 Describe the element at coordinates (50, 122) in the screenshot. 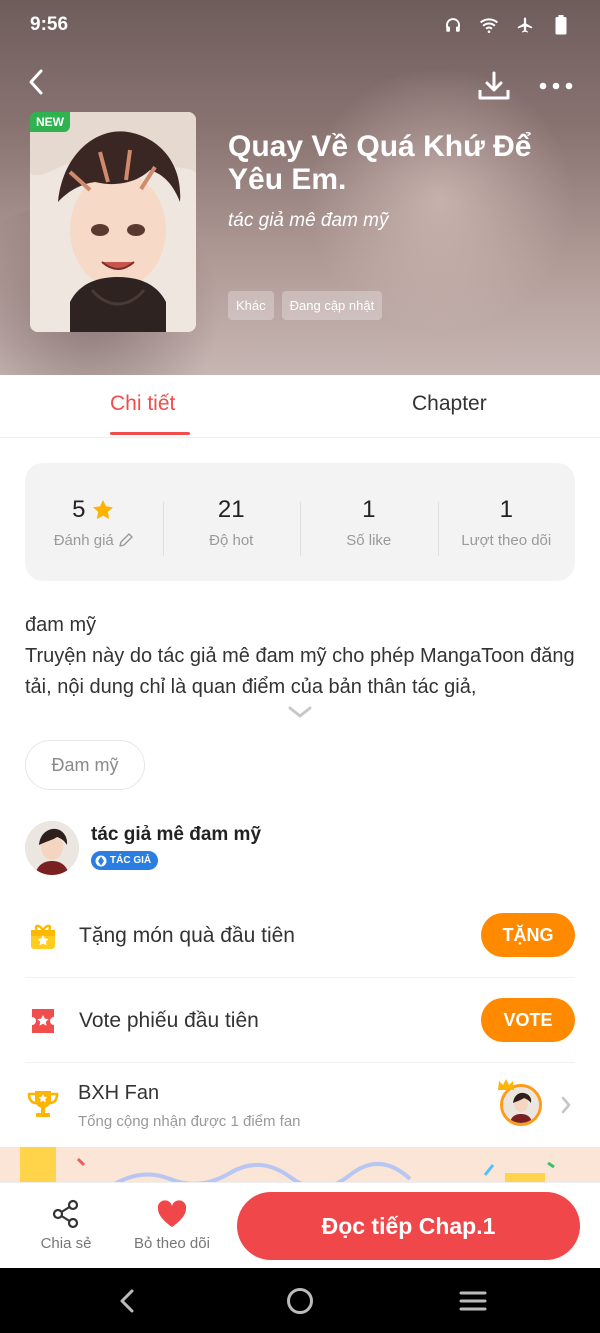

I see `new-badge: NEW` at that location.